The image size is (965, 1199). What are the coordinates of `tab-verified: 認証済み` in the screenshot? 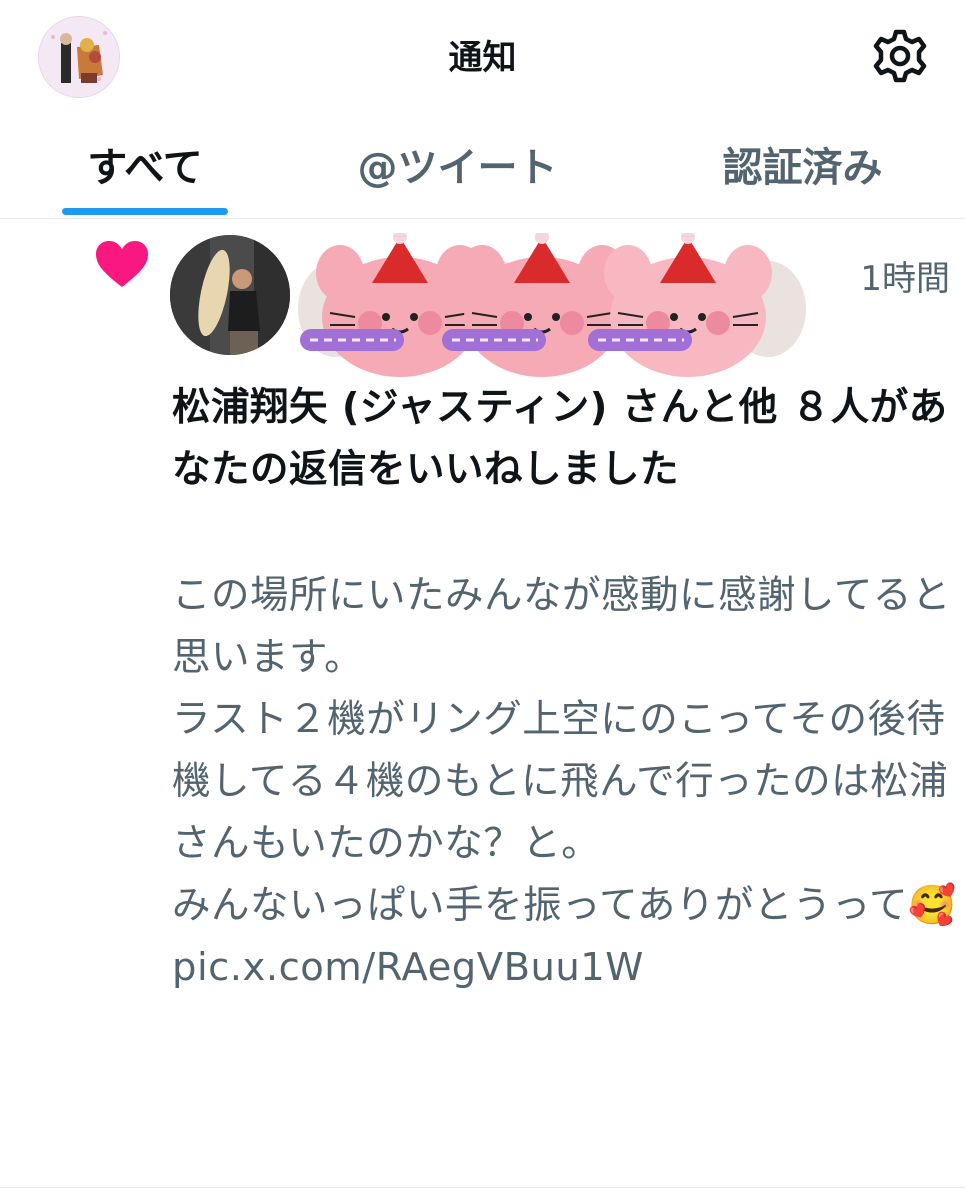 It's located at (795, 164).